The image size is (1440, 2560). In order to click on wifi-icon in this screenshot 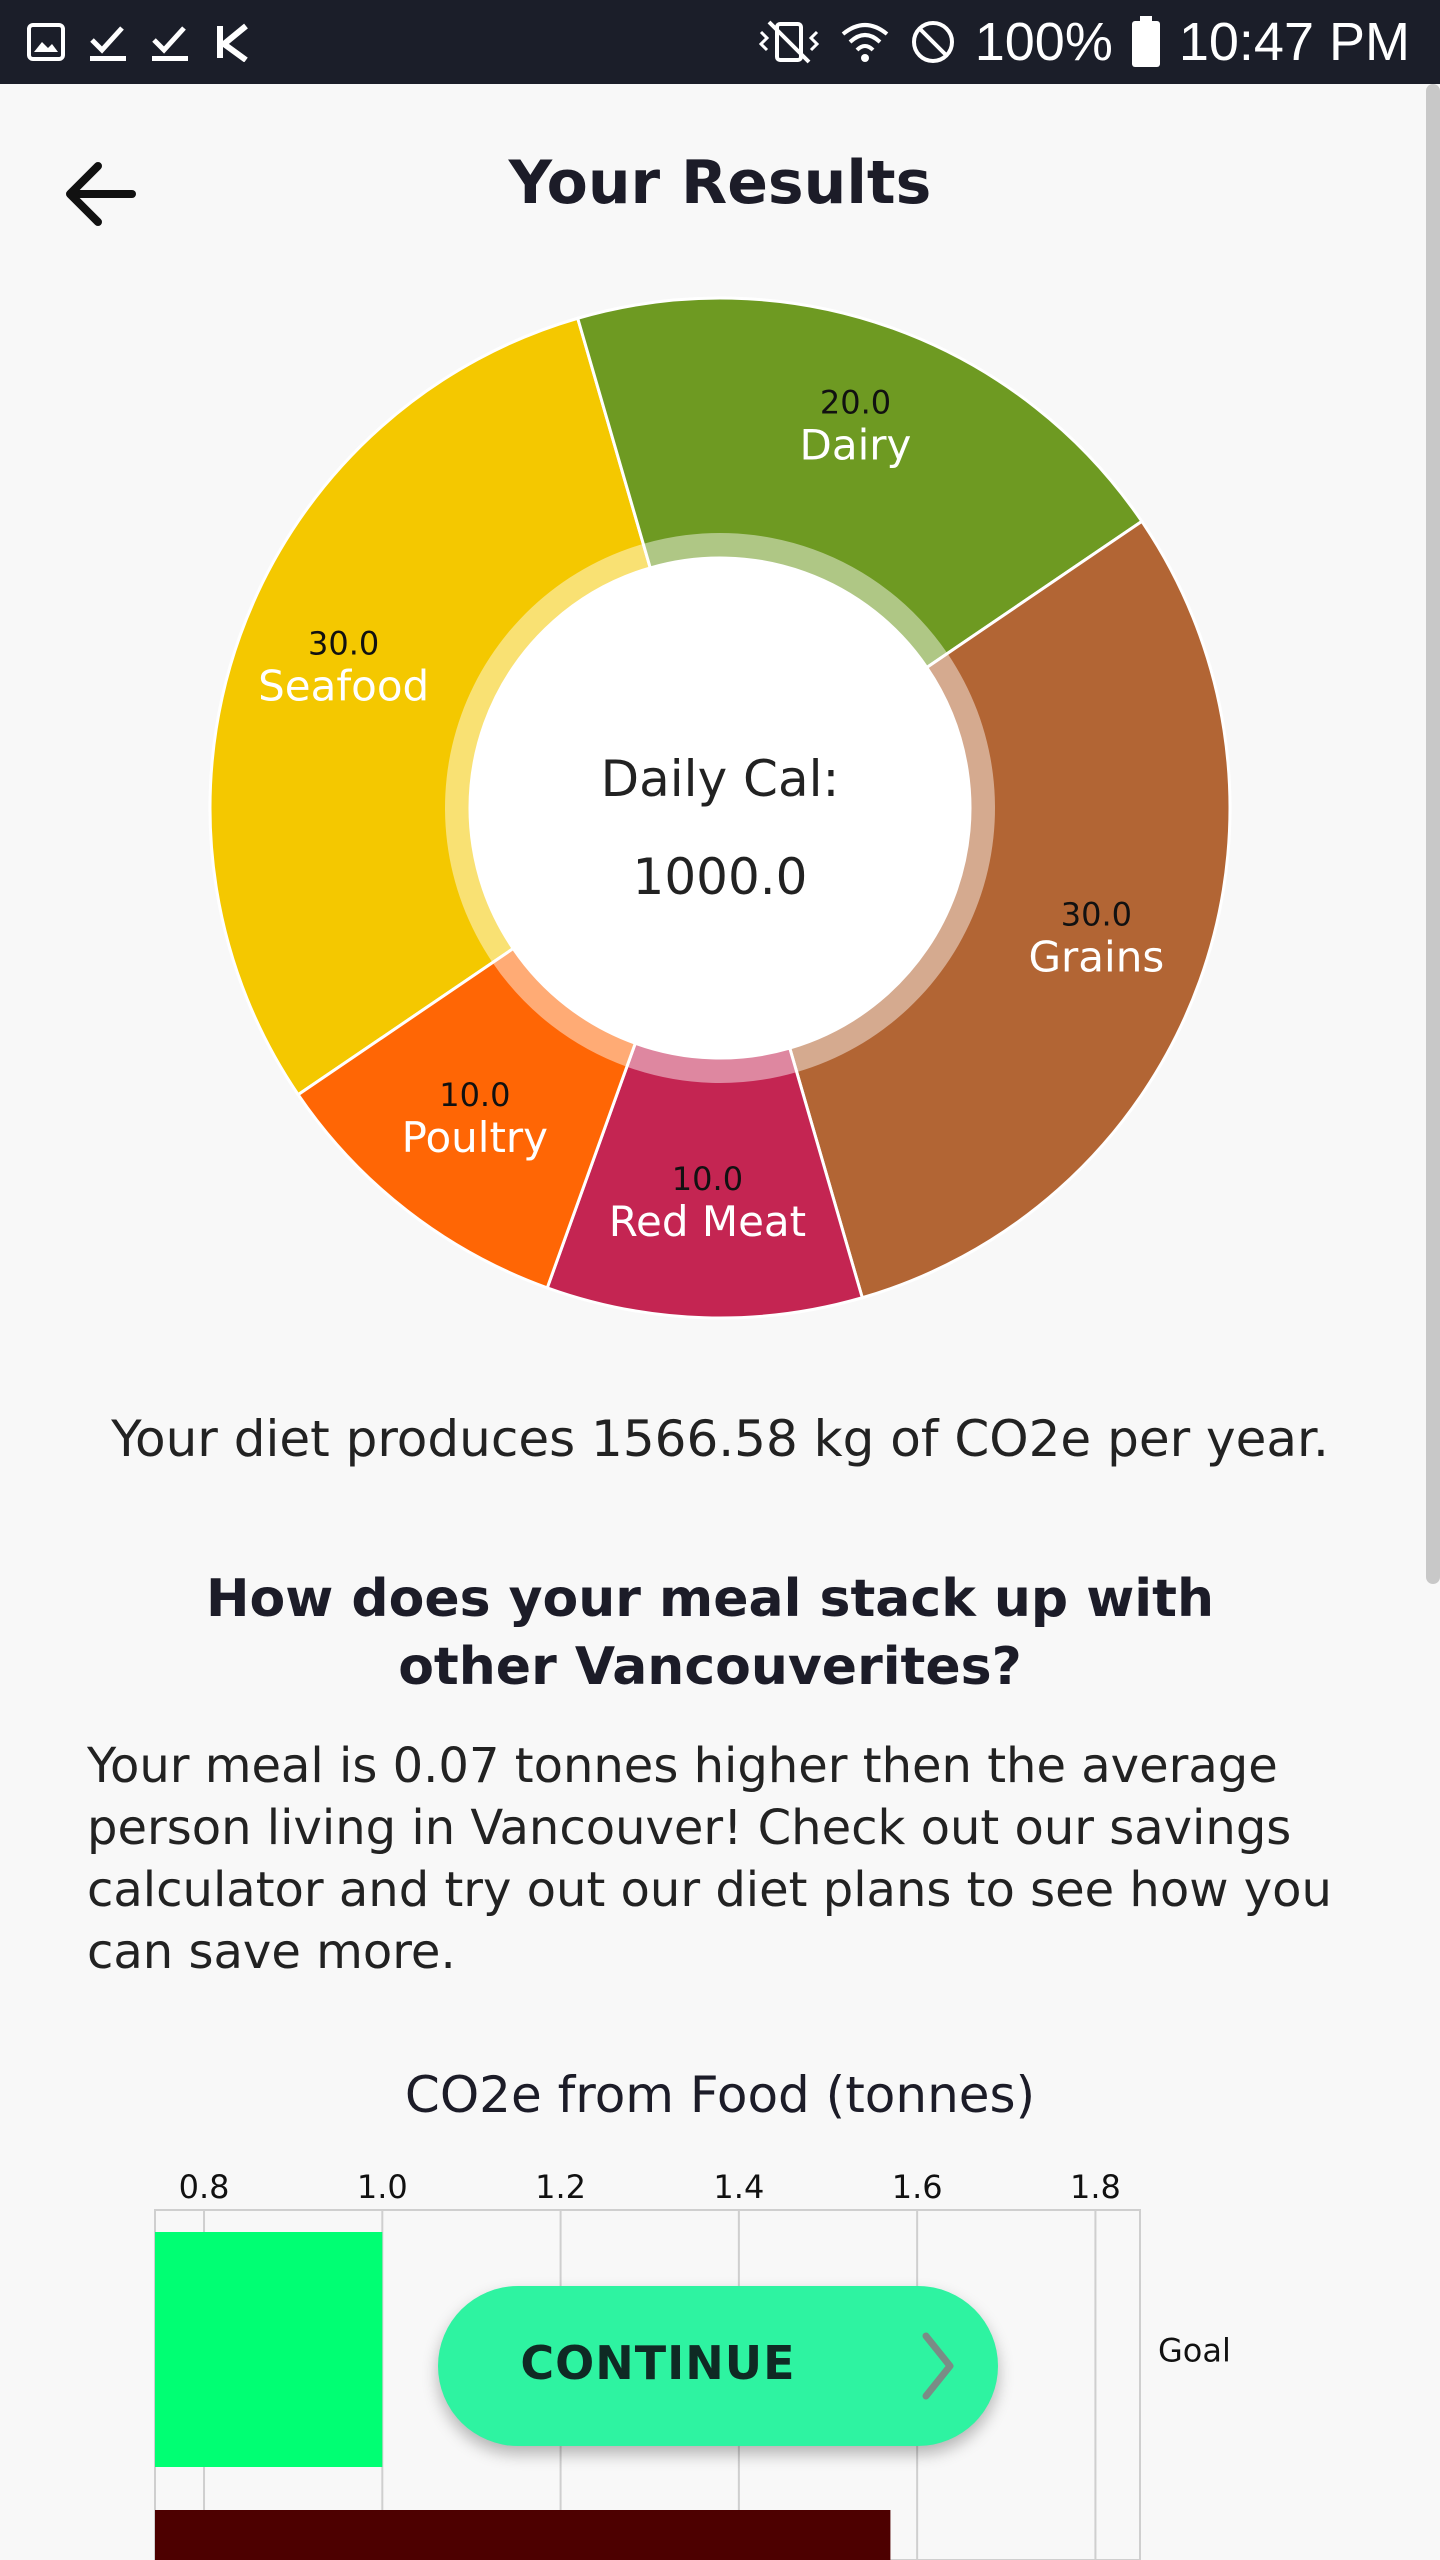, I will do `click(865, 42)`.